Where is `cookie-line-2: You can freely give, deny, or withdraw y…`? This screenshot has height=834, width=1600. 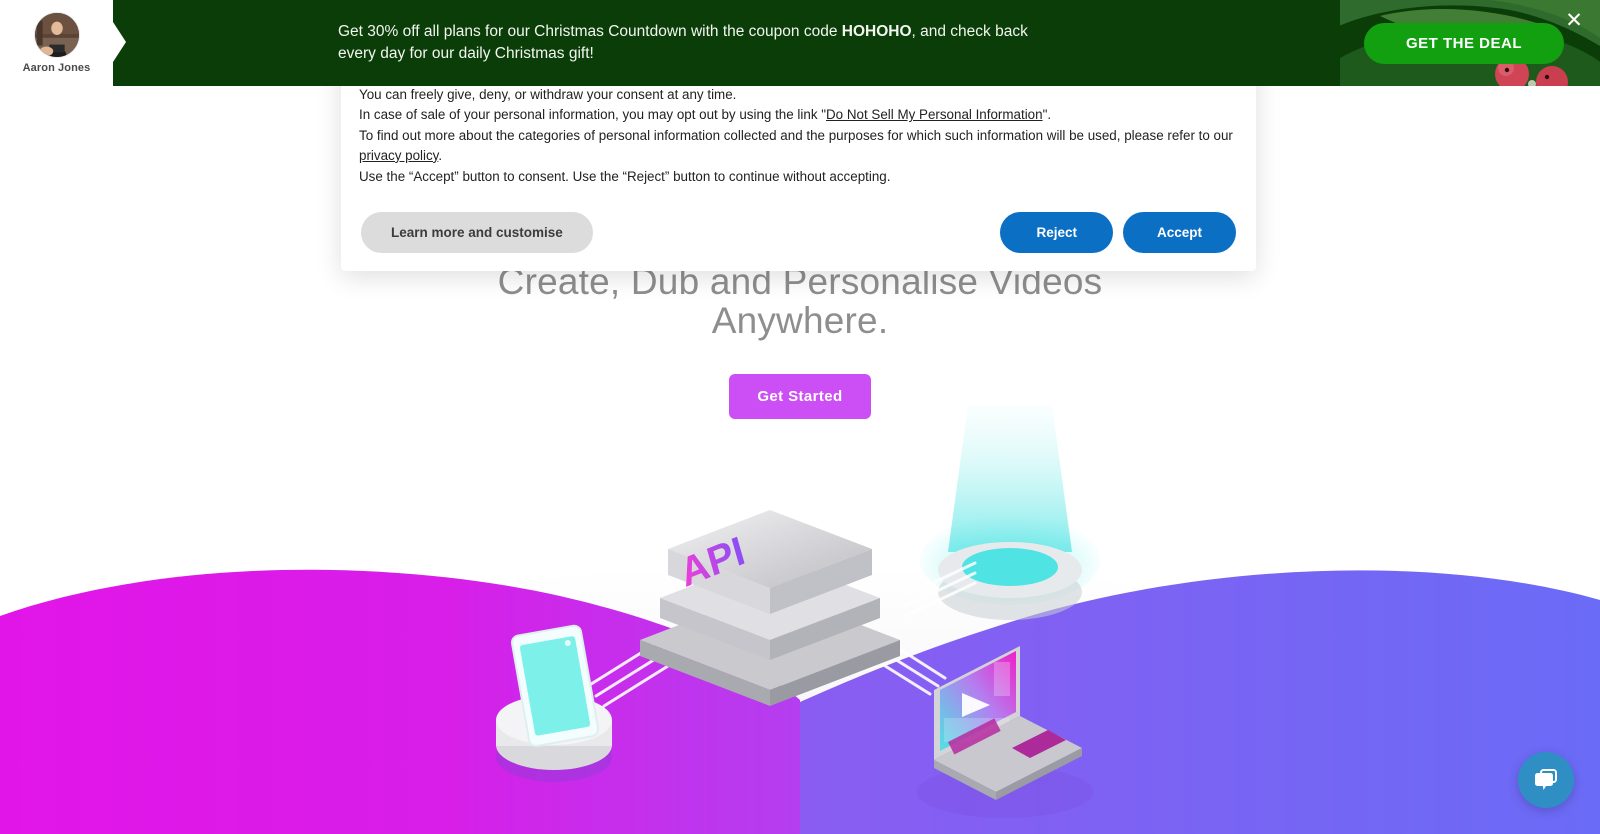
cookie-line-2: You can freely give, deny, or withdraw y… is located at coordinates (548, 94).